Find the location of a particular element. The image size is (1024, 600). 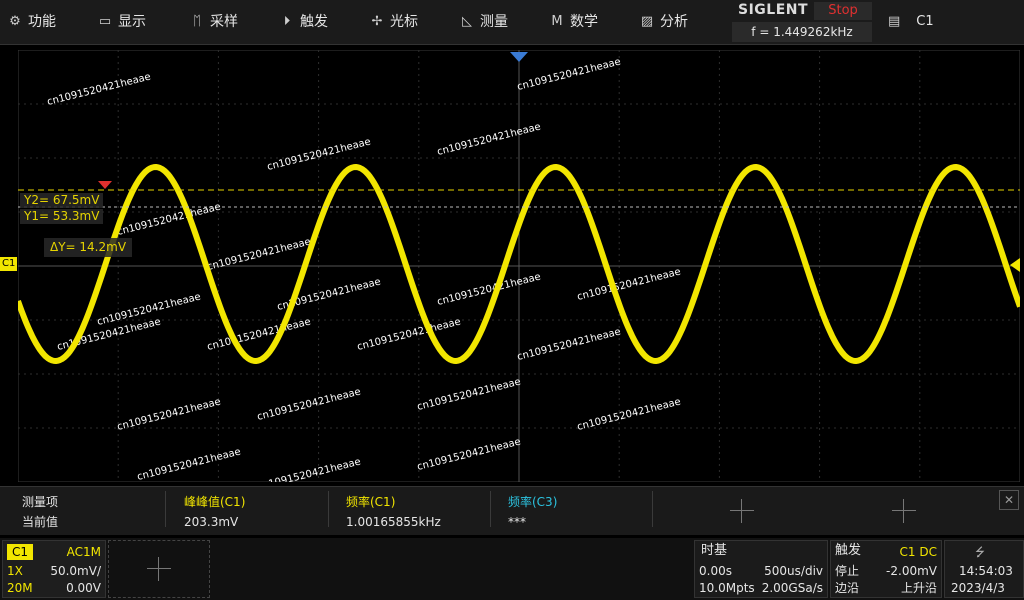

add-measure-icon is located at coordinates (742, 511).